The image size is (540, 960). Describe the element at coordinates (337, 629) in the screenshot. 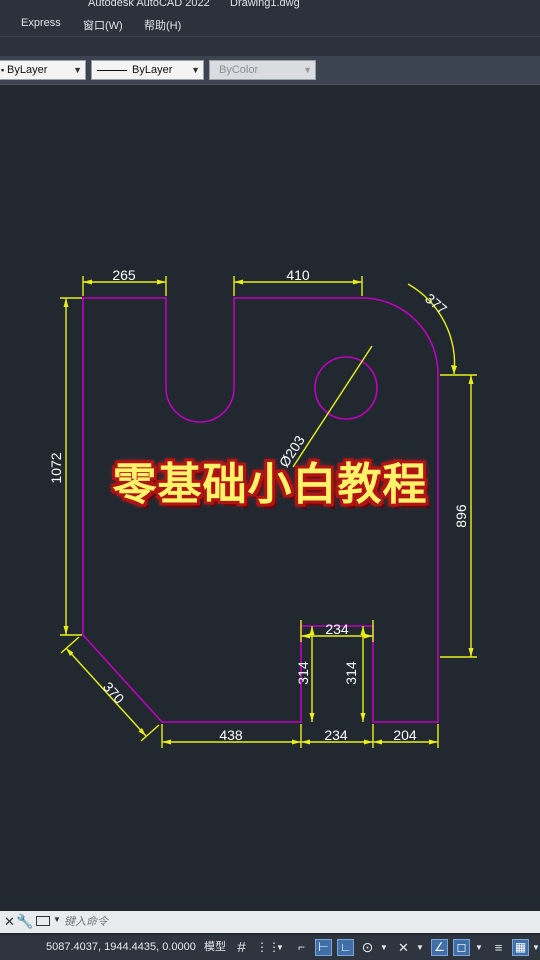

I see `dim-text-notch-top: 234` at that location.